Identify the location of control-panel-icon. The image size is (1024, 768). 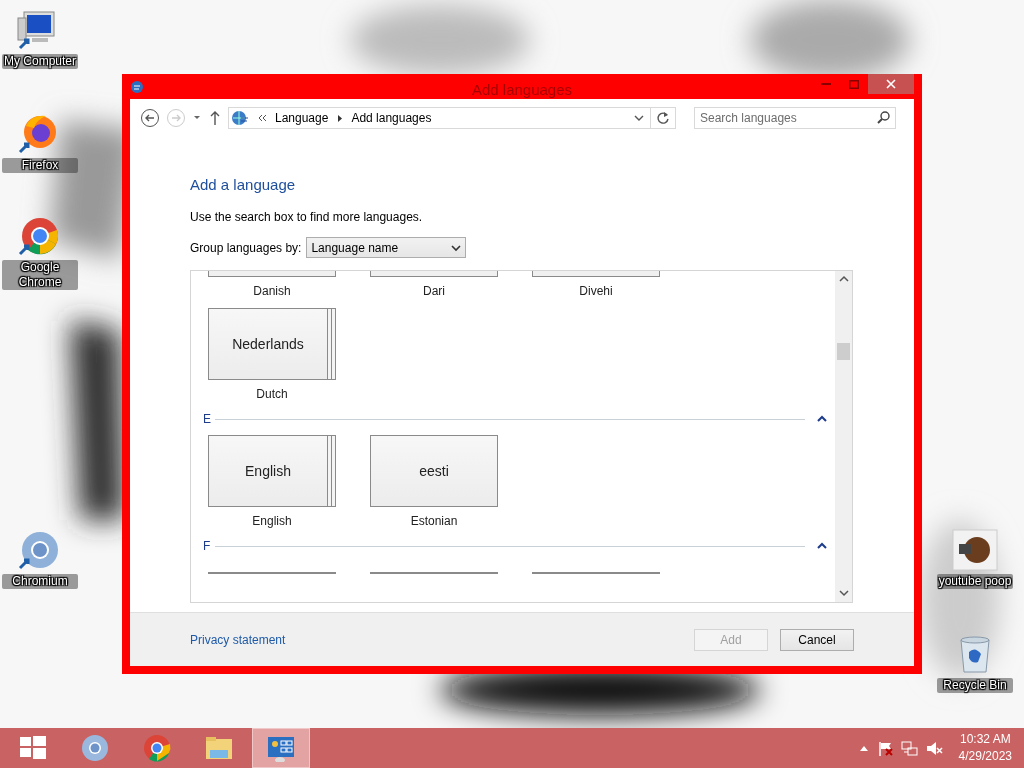
(281, 748).